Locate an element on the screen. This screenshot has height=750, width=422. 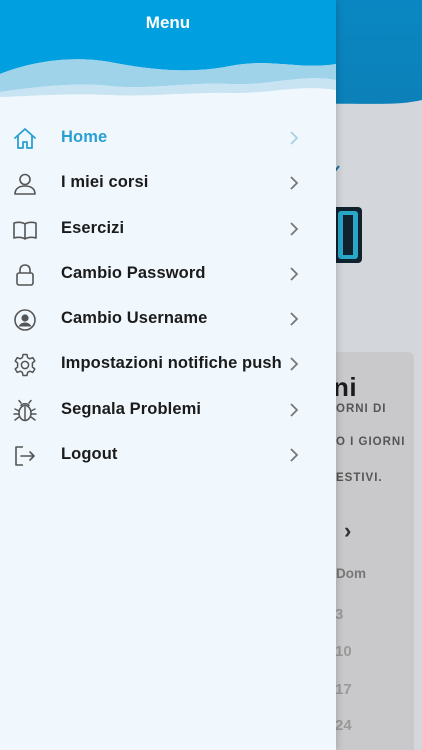
drawer-title: Menu is located at coordinates (168, 22).